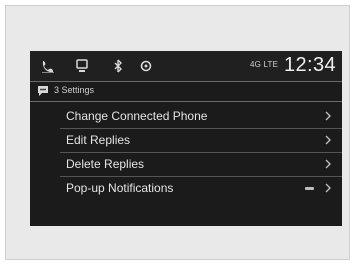  What do you see at coordinates (186, 81) in the screenshot?
I see `status-divider` at bounding box center [186, 81].